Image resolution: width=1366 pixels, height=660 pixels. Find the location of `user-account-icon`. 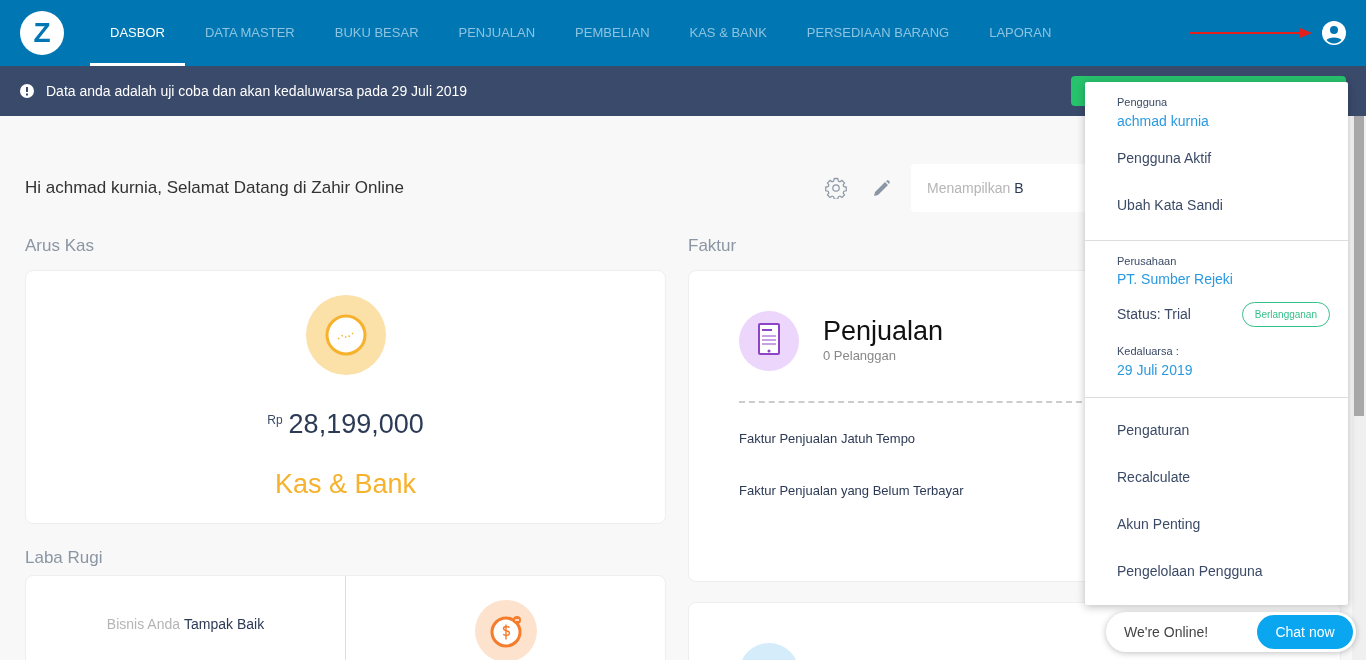

user-account-icon is located at coordinates (1334, 33).